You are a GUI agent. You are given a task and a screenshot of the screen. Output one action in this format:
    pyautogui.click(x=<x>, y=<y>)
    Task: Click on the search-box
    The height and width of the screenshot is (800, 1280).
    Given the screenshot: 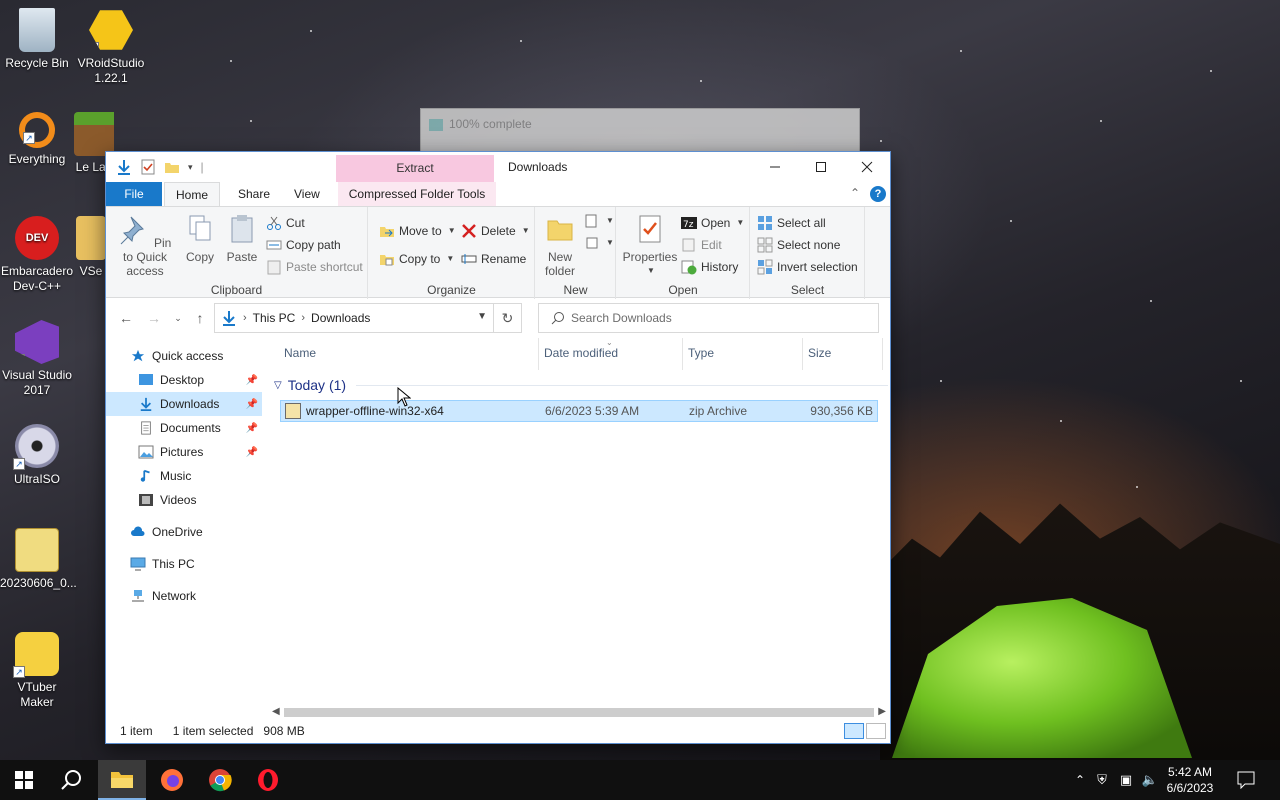 What is the action you would take?
    pyautogui.click(x=708, y=318)
    